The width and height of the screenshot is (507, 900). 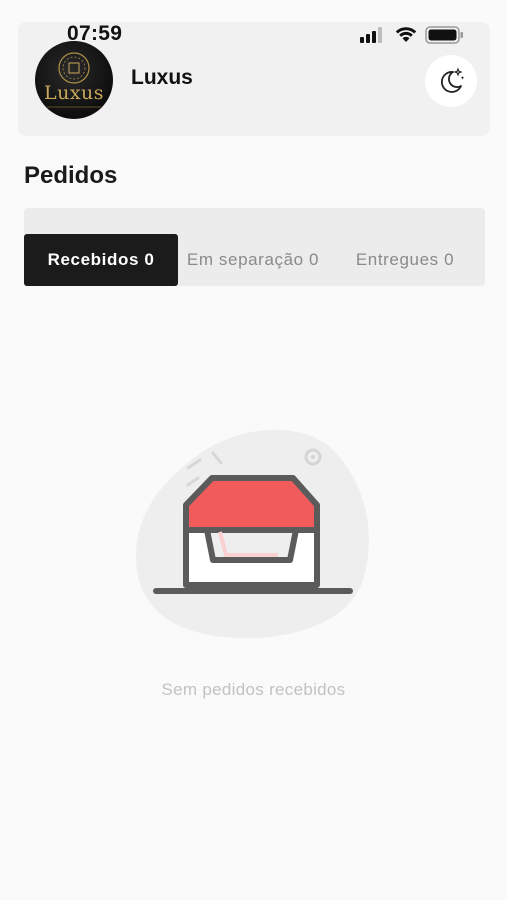 What do you see at coordinates (162, 77) in the screenshot?
I see `brand-name: Luxus` at bounding box center [162, 77].